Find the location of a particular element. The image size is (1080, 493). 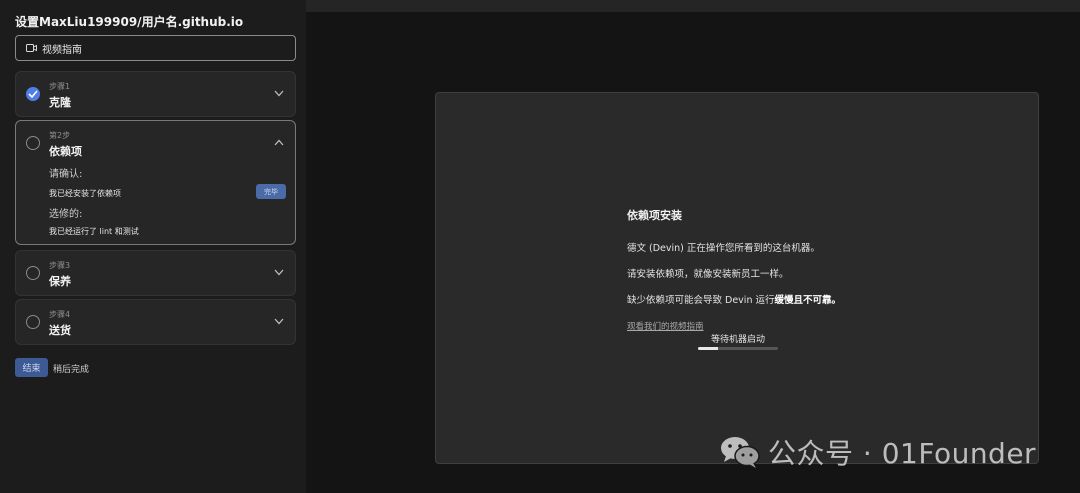

optional-label: 选修的: is located at coordinates (66, 214).